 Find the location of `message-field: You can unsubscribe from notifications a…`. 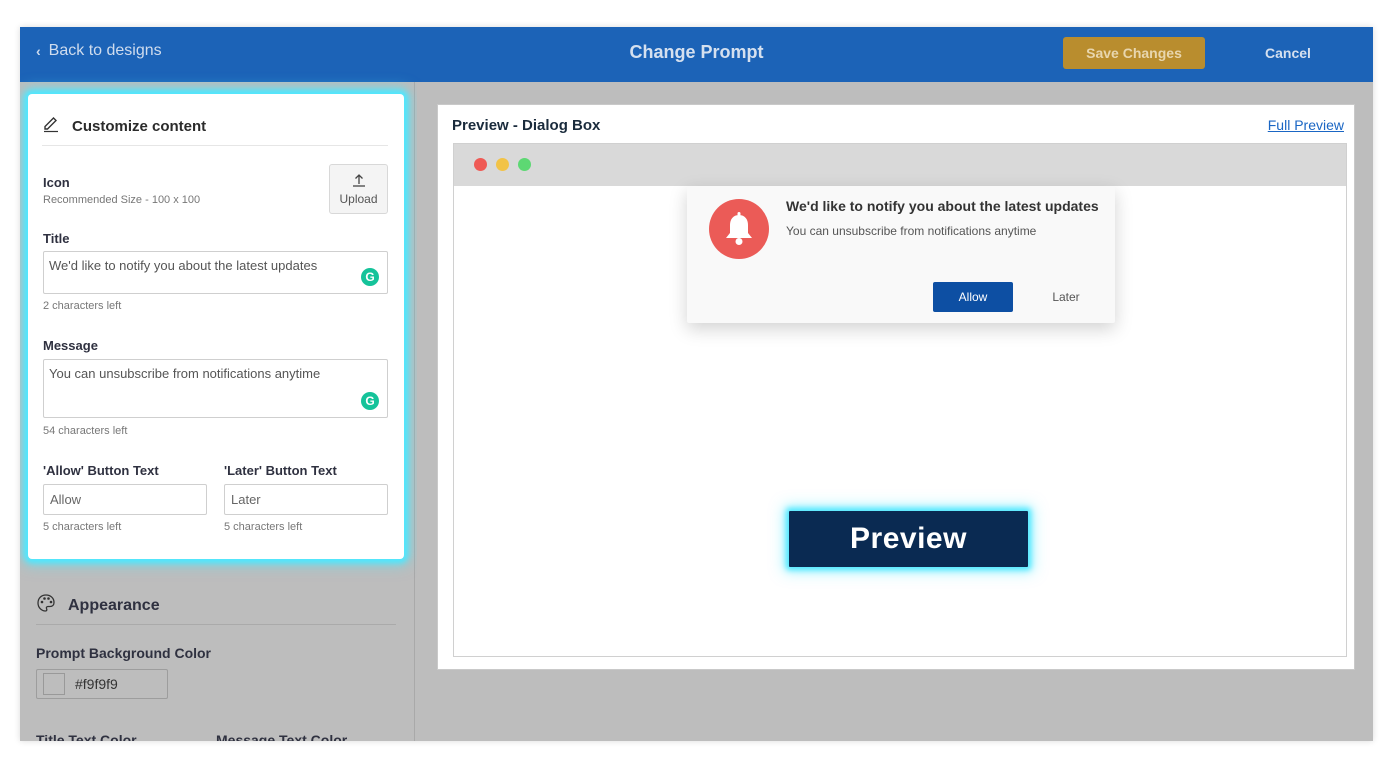

message-field: You can unsubscribe from notifications a… is located at coordinates (215, 388).